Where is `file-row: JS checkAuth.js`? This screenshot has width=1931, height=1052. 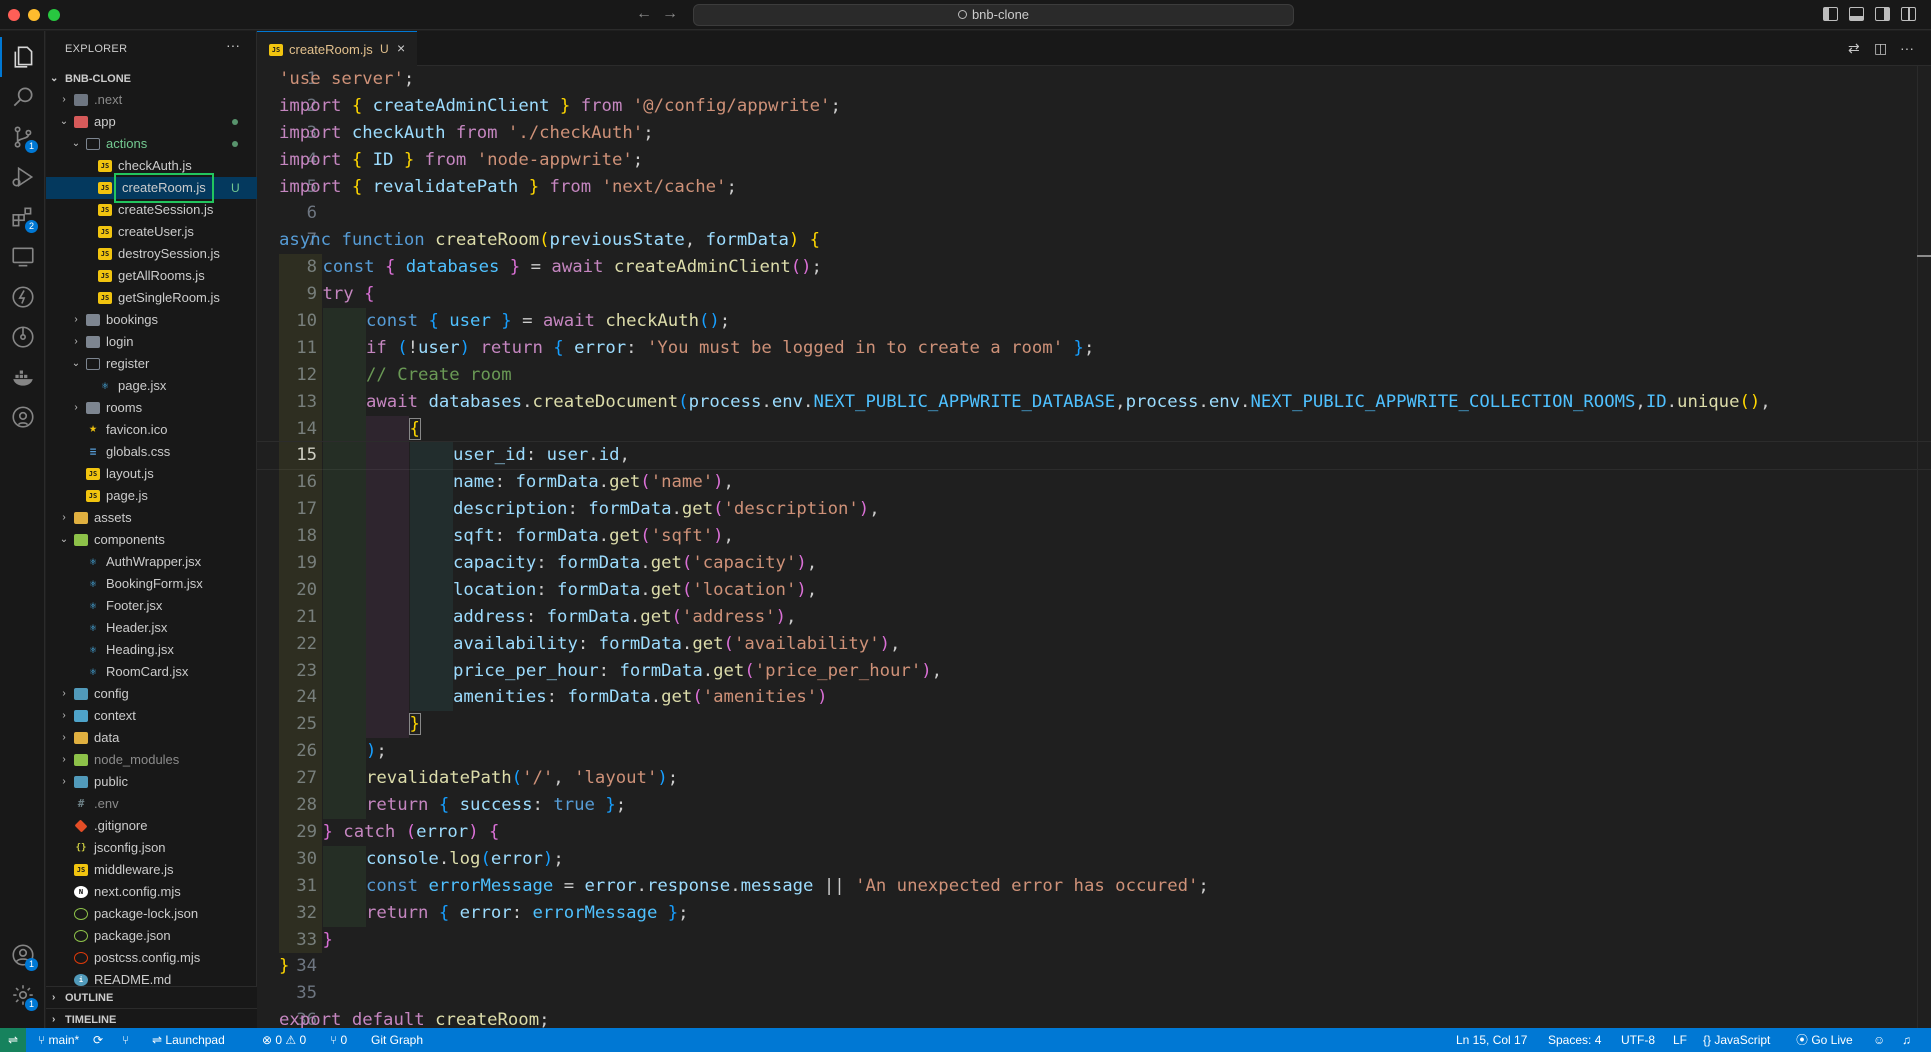
file-row: JS checkAuth.js is located at coordinates (151, 166).